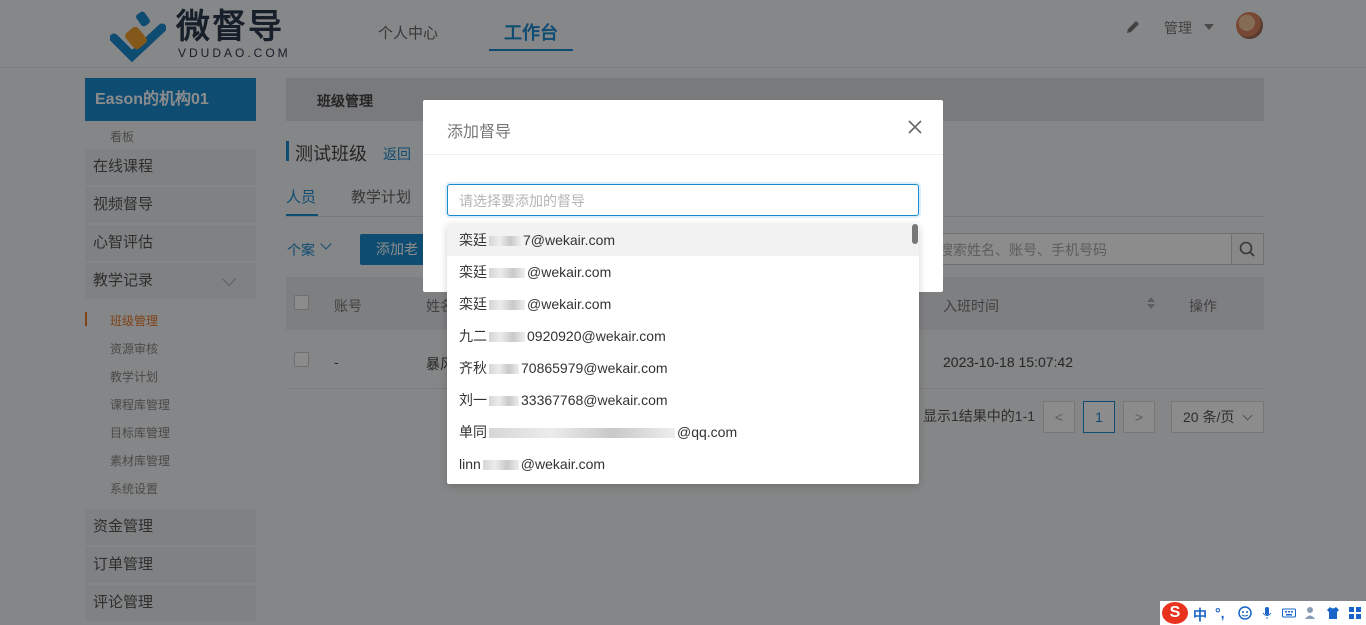 Image resolution: width=1366 pixels, height=625 pixels. What do you see at coordinates (470, 464) in the screenshot?
I see `option-name: linn` at bounding box center [470, 464].